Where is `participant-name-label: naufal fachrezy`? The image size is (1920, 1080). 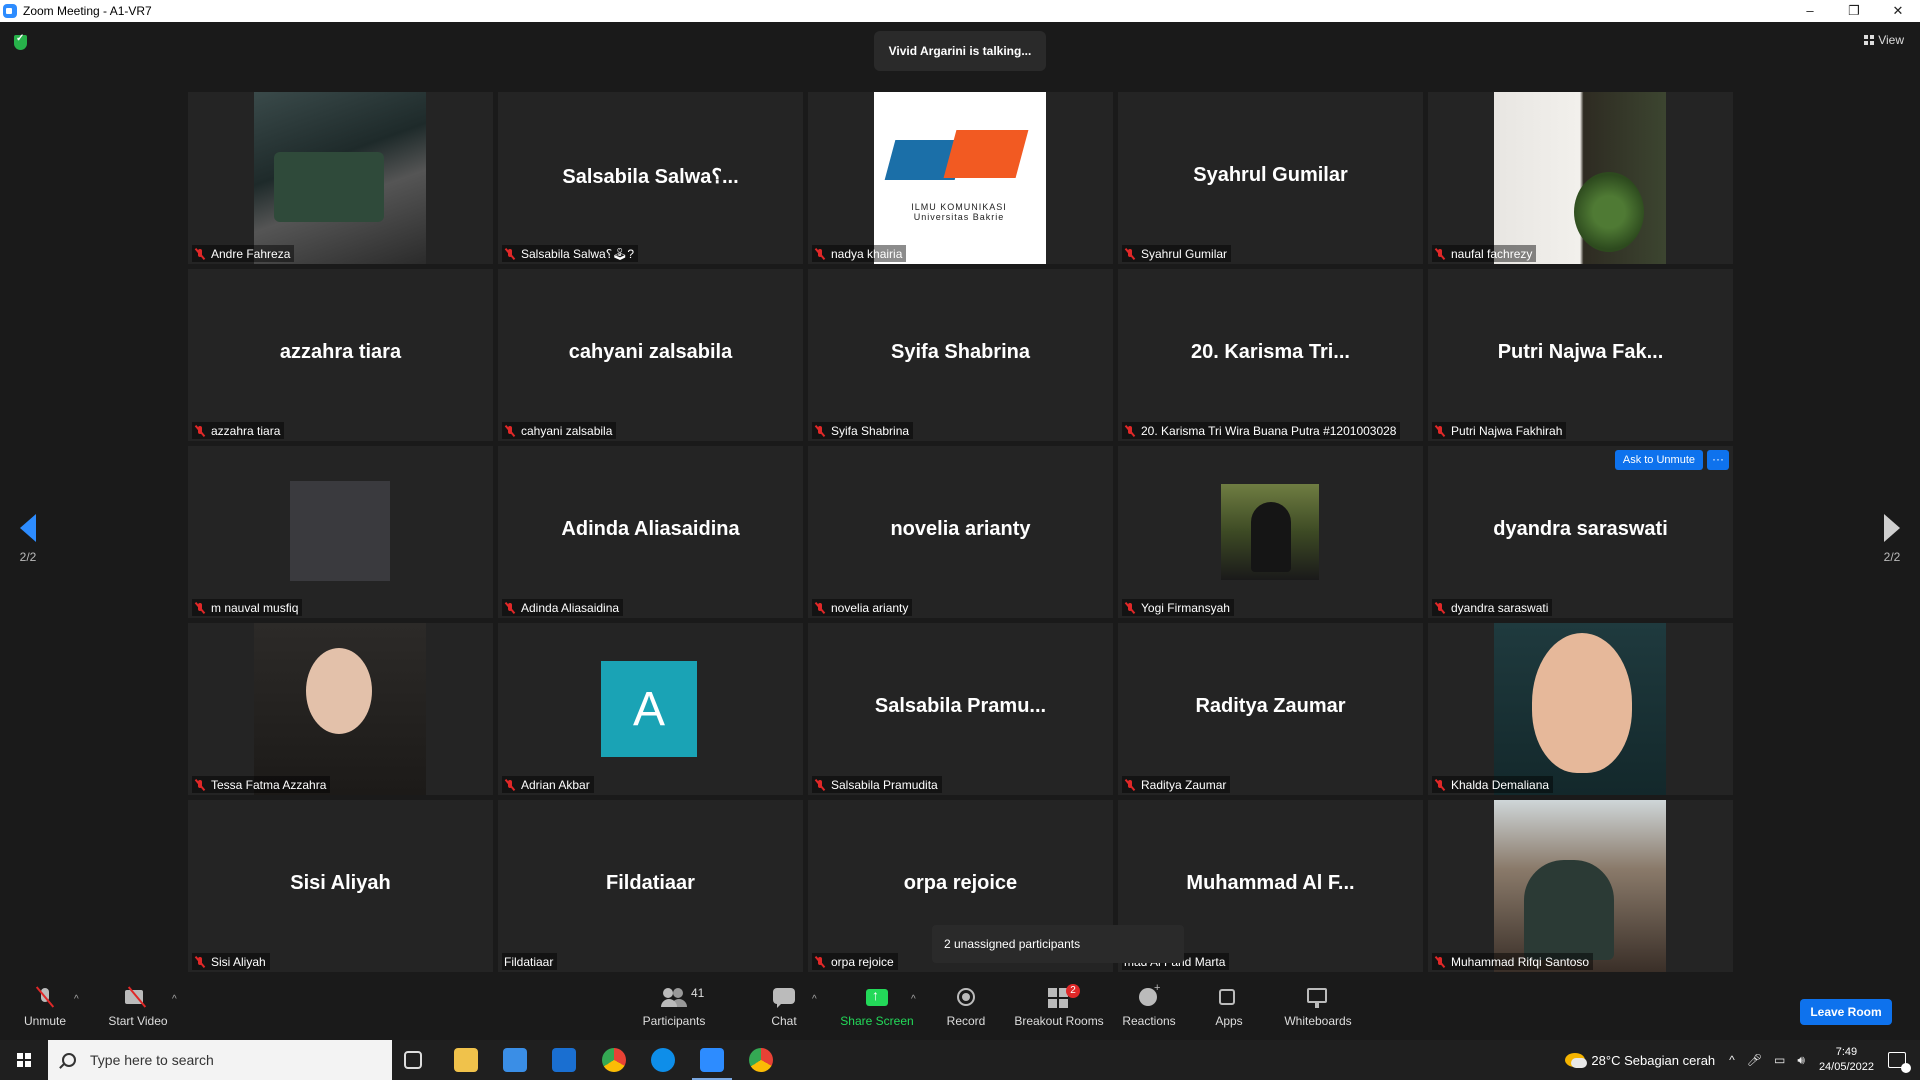
participant-name-label: naufal fachrezy is located at coordinates (1484, 253).